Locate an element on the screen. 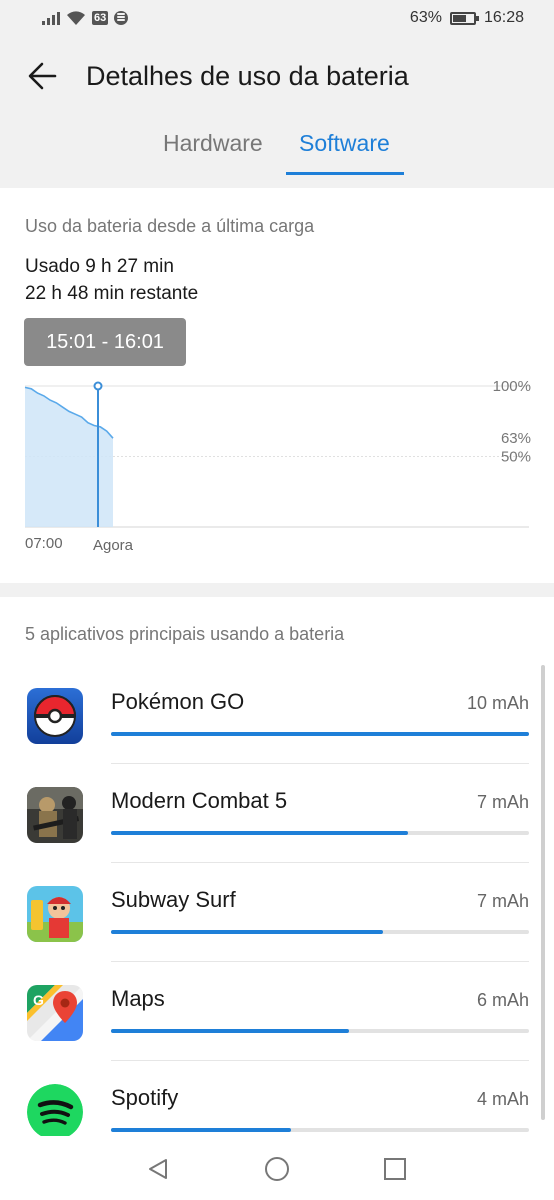 The height and width of the screenshot is (1200, 554). nav-recents-button is located at coordinates (395, 1169).